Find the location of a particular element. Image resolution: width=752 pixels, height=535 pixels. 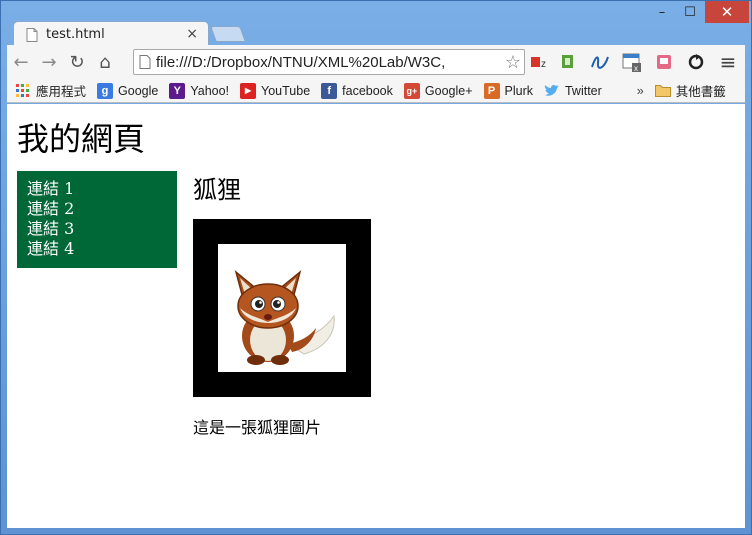

image-caption: 這是一張狐狸圖片 is located at coordinates (257, 427).